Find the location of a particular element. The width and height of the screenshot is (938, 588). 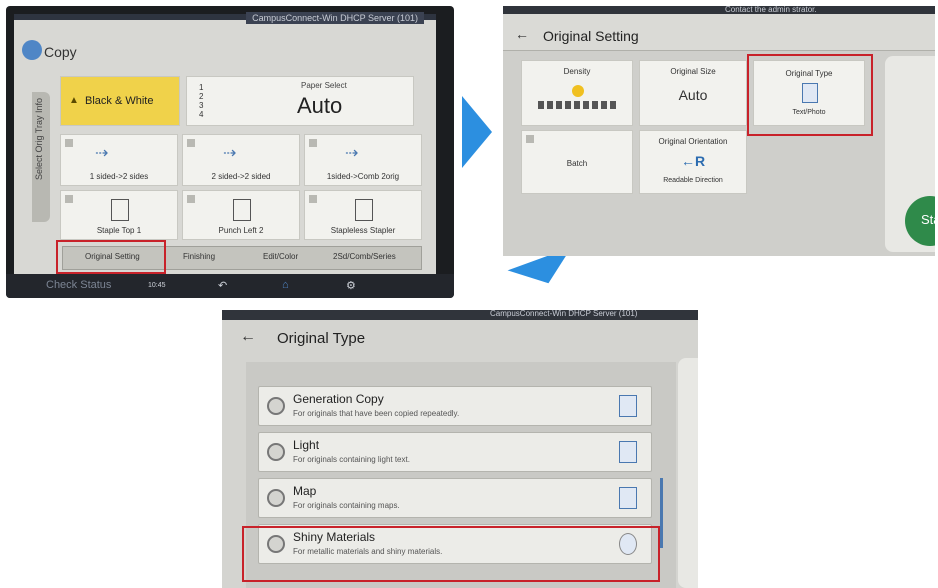

tile-value: Readable Direction is located at coordinates (693, 180).